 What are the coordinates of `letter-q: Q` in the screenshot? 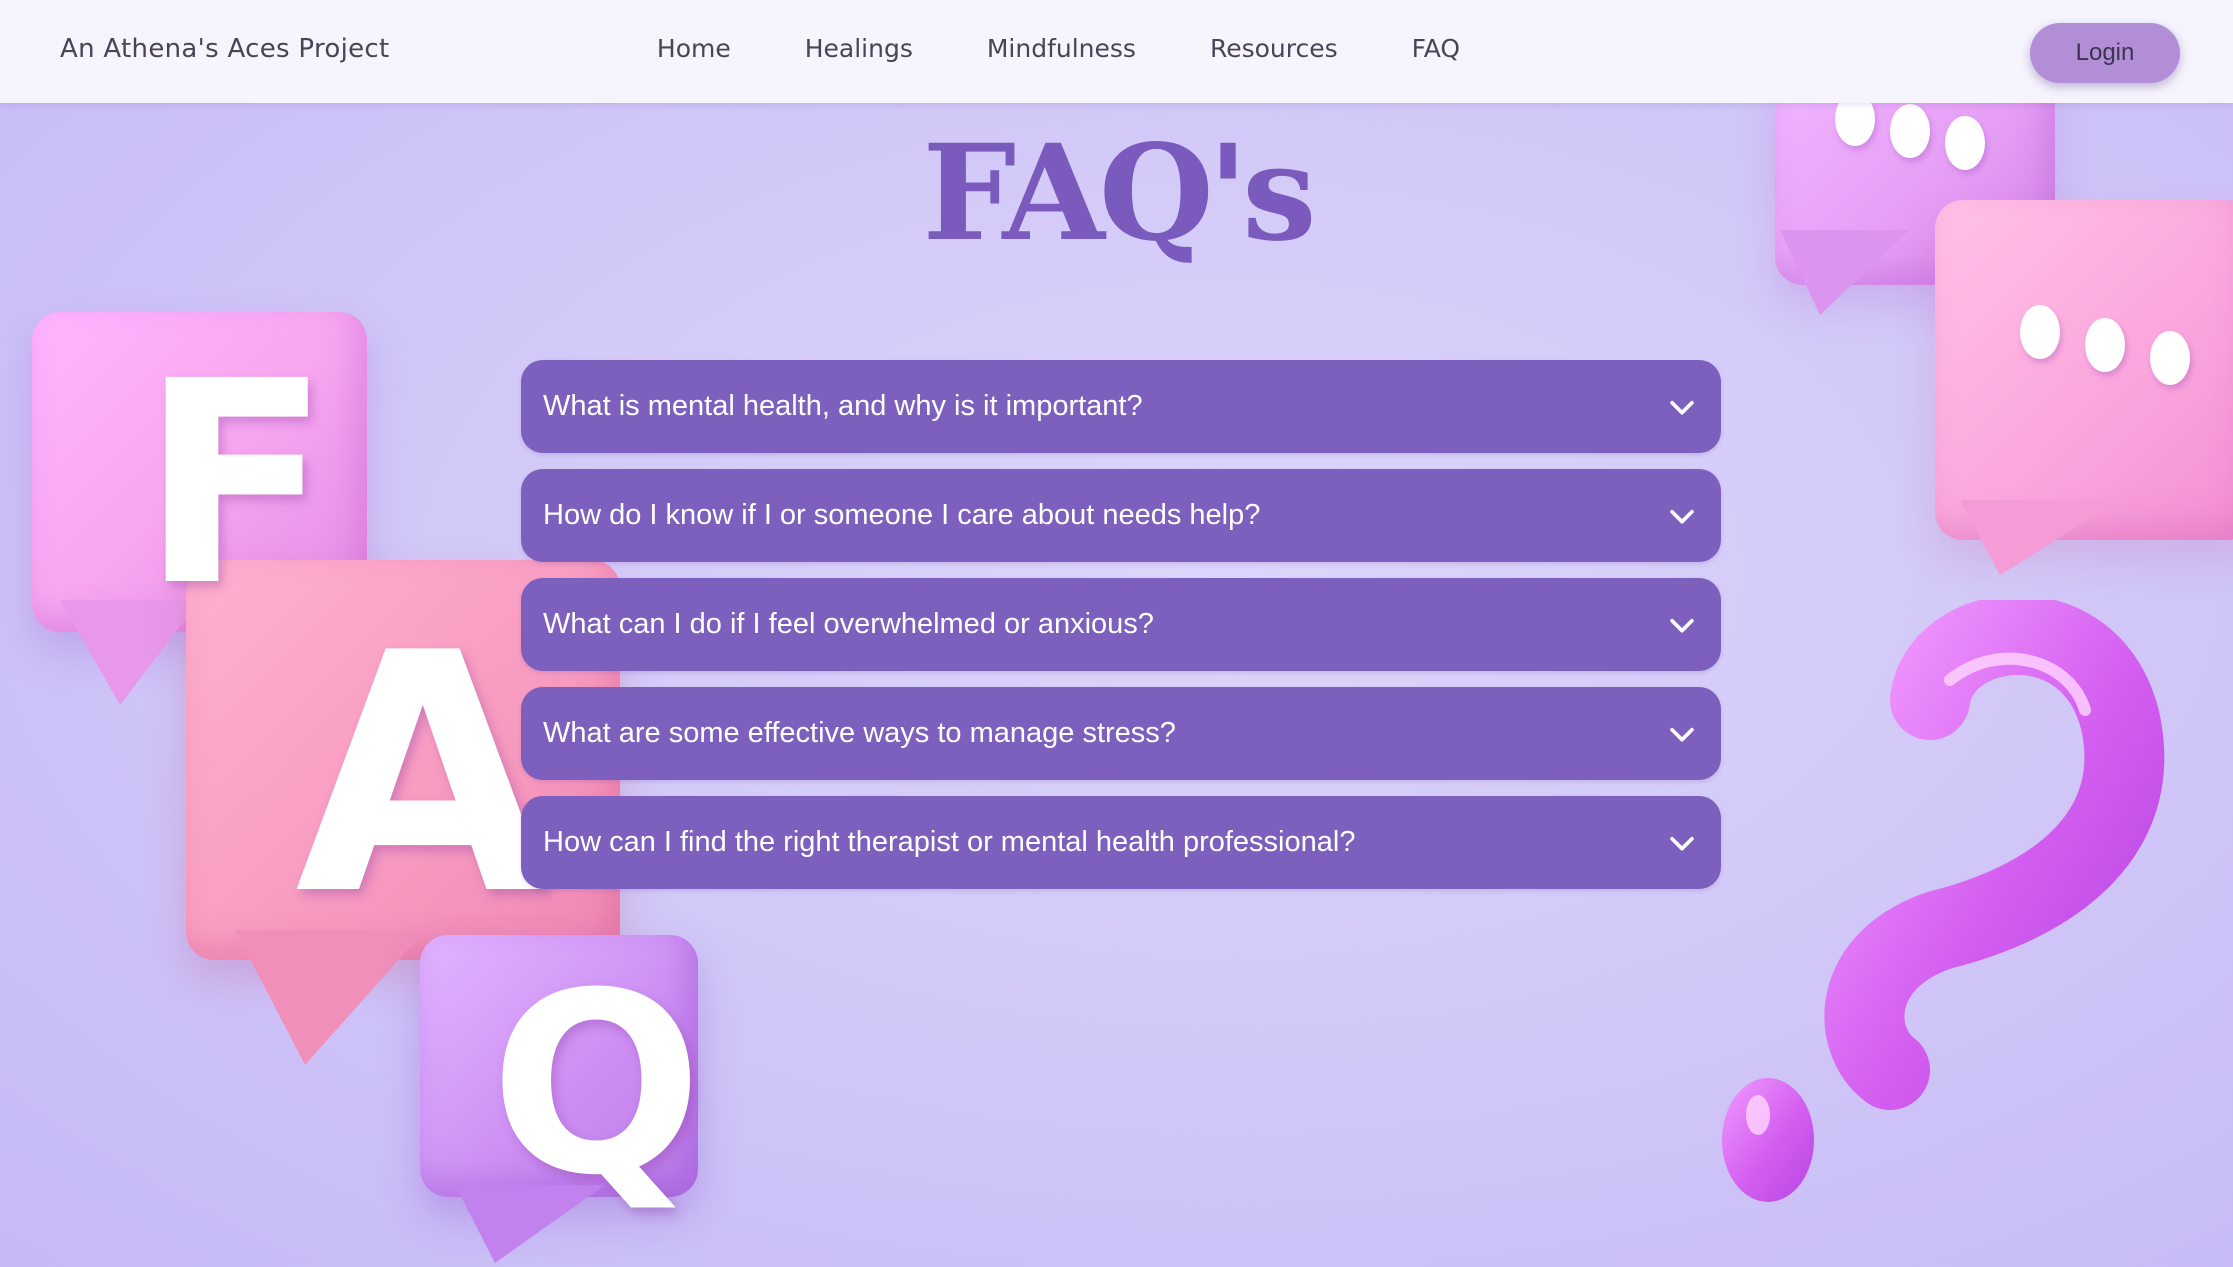 It's located at (596, 1084).